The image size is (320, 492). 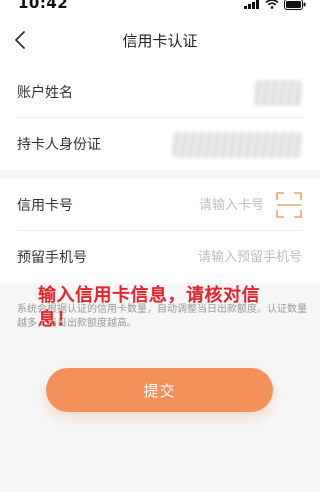 I want to click on status-time: 10:42, so click(x=43, y=6).